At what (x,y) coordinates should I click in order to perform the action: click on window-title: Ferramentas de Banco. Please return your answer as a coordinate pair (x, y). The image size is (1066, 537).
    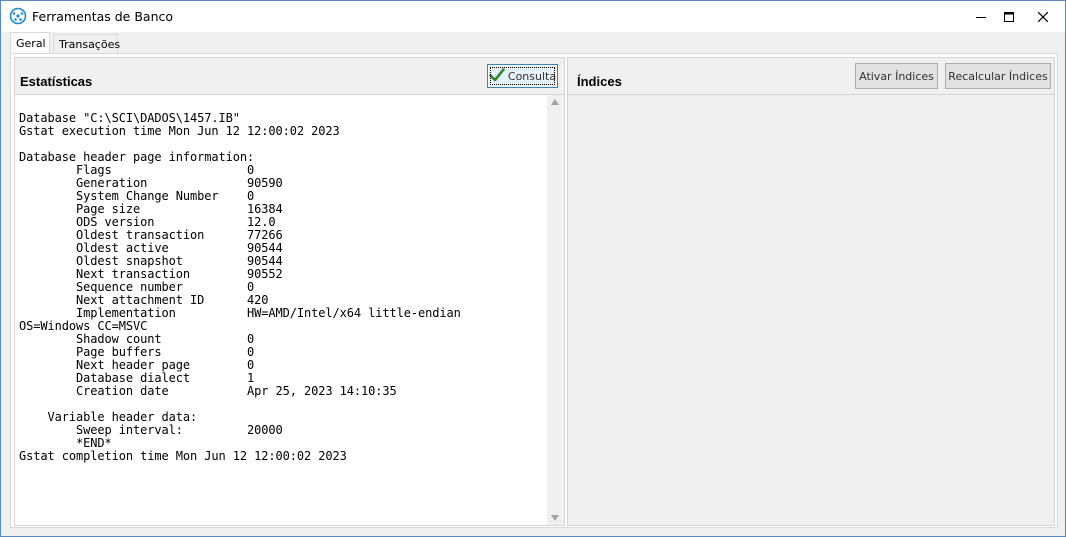
    Looking at the image, I should click on (103, 16).